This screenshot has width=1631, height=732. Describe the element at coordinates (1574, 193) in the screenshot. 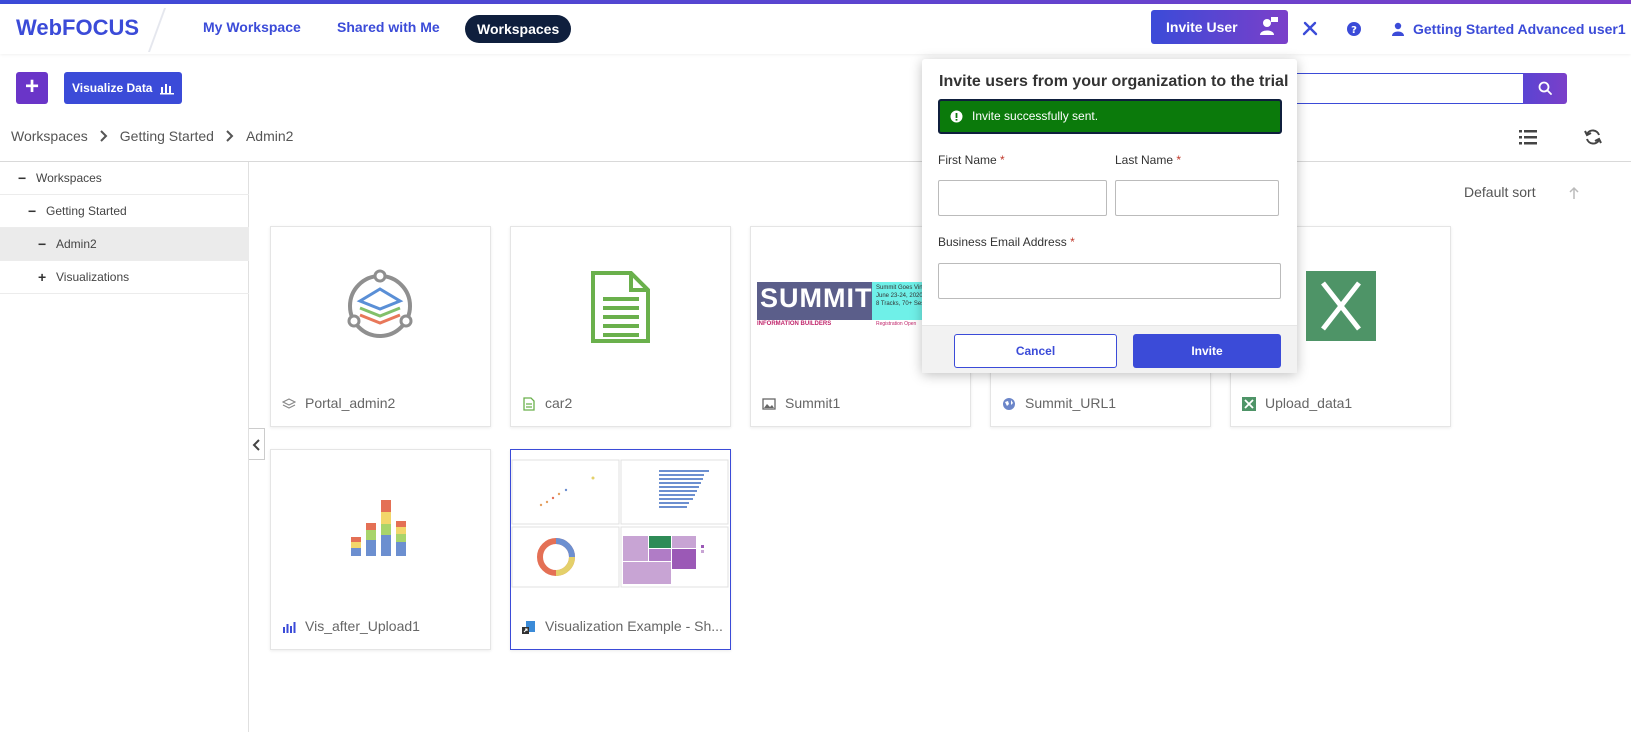

I see `sort-arrow-up-icon` at that location.